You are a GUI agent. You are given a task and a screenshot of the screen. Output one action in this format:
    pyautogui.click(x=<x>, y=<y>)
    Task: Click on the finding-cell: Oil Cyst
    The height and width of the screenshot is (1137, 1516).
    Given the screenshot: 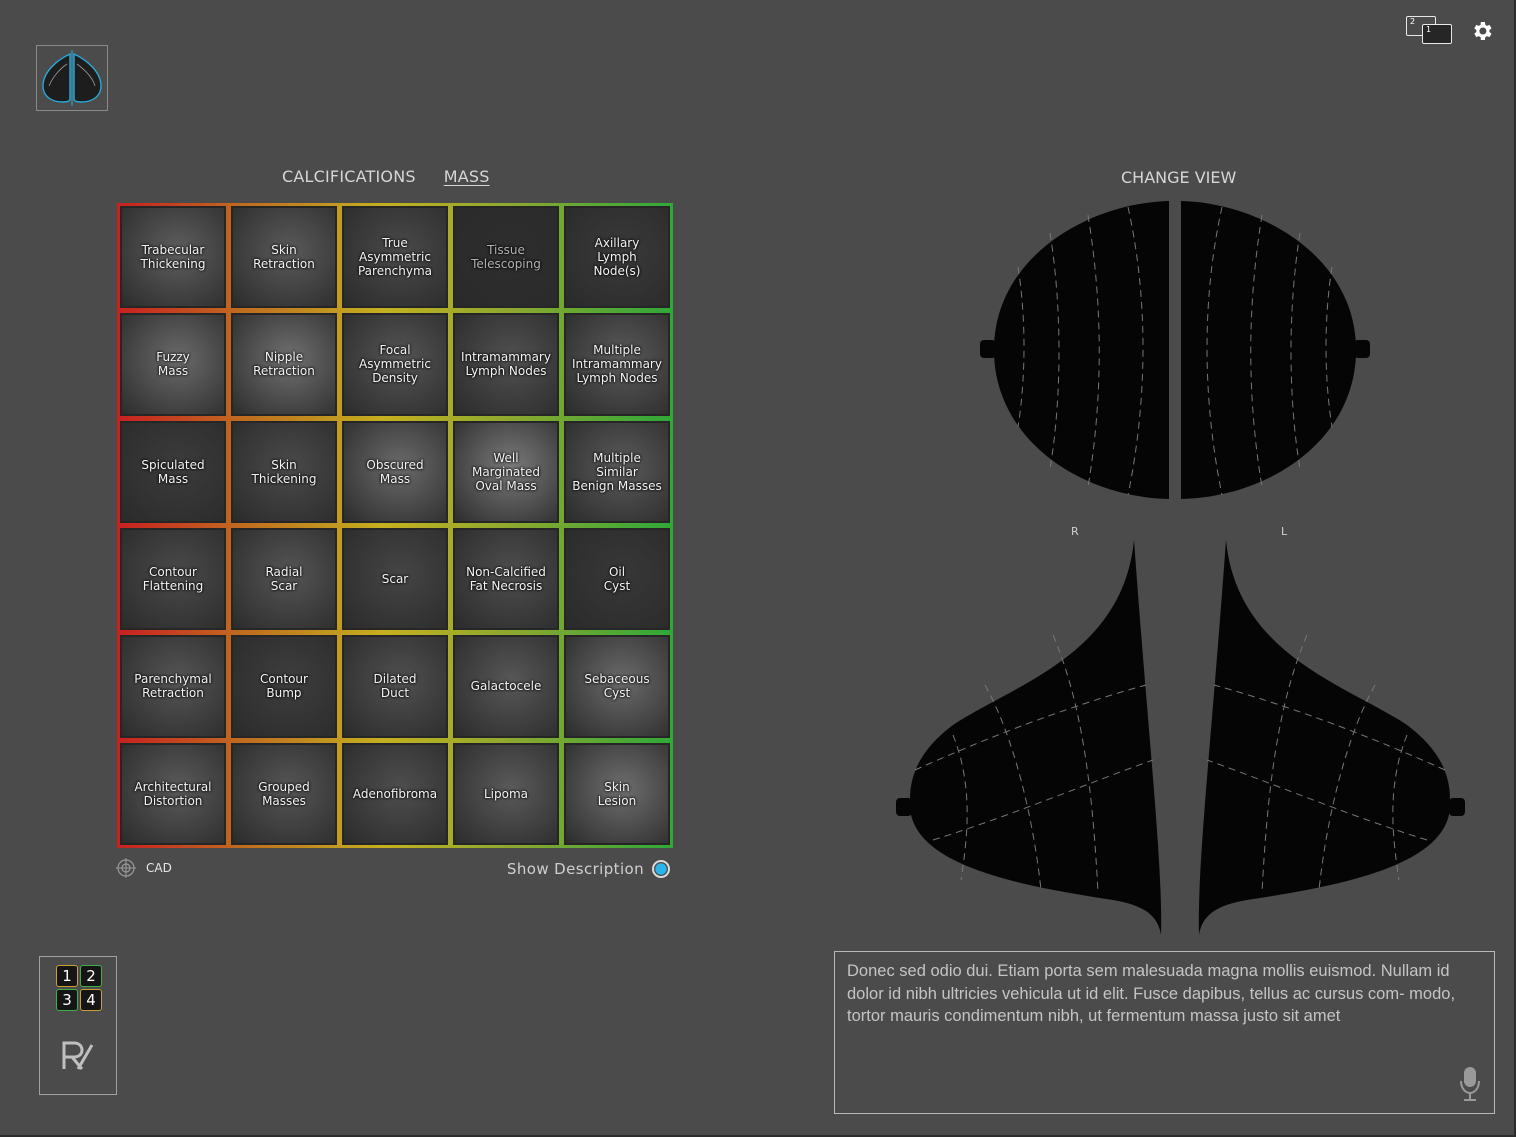 What is the action you would take?
    pyautogui.click(x=617, y=579)
    